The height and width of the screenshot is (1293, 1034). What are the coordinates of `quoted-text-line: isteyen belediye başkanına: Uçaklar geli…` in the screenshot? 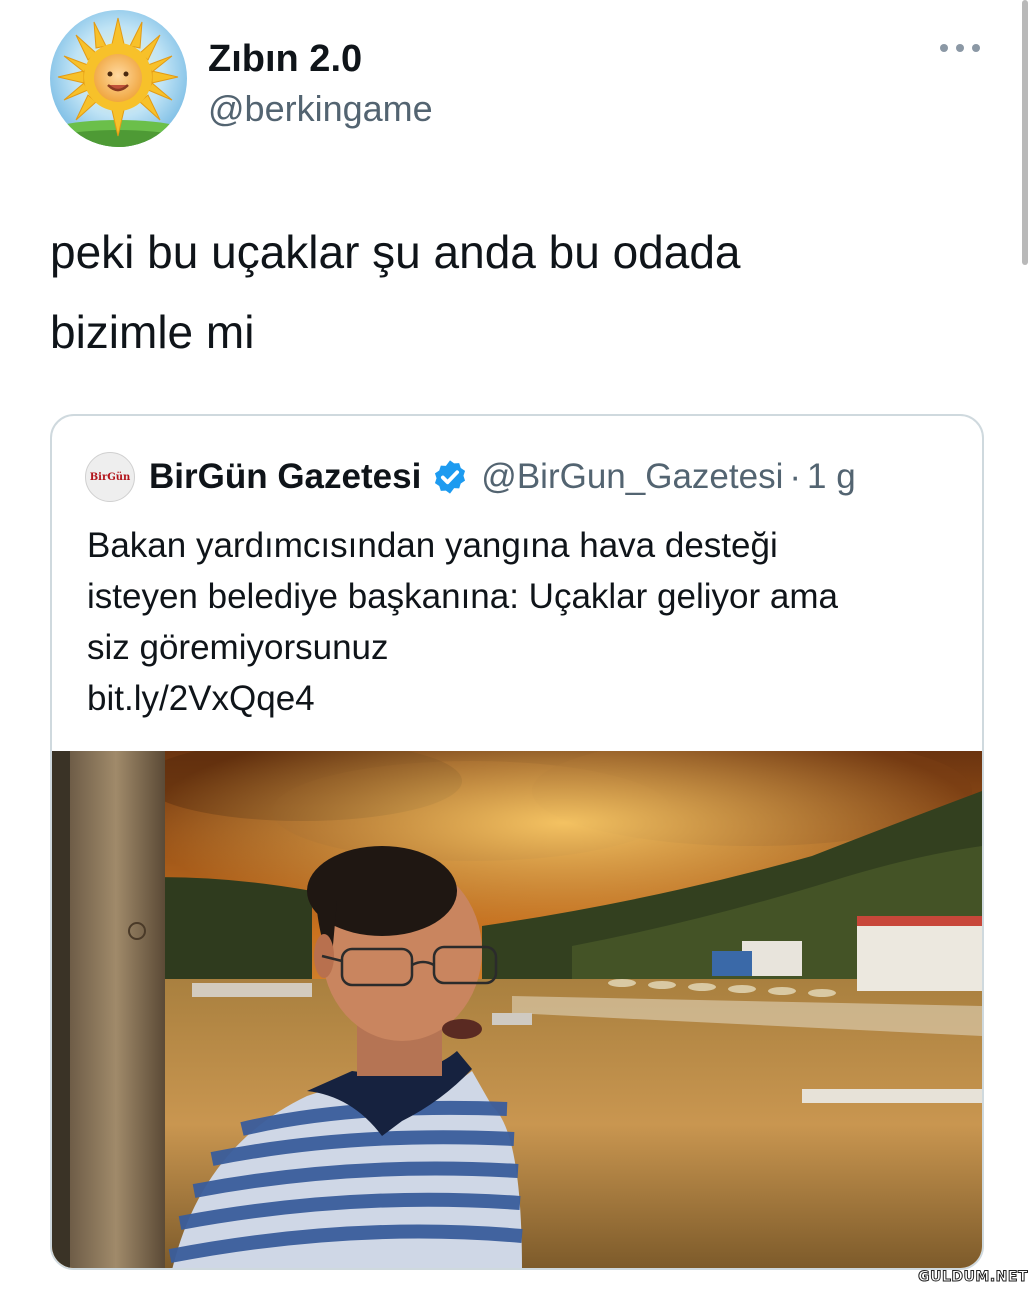 It's located at (462, 596).